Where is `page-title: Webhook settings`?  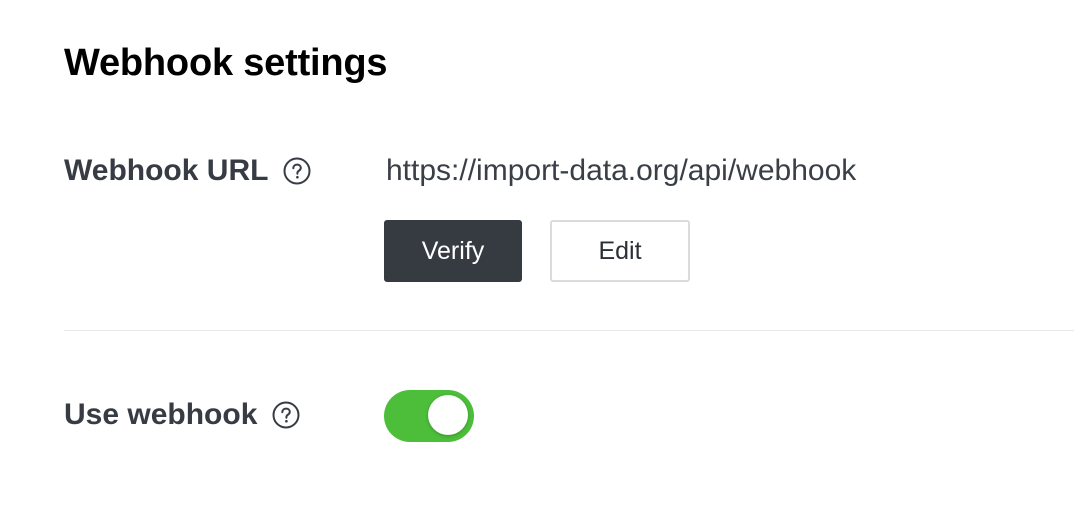
page-title: Webhook settings is located at coordinates (226, 63).